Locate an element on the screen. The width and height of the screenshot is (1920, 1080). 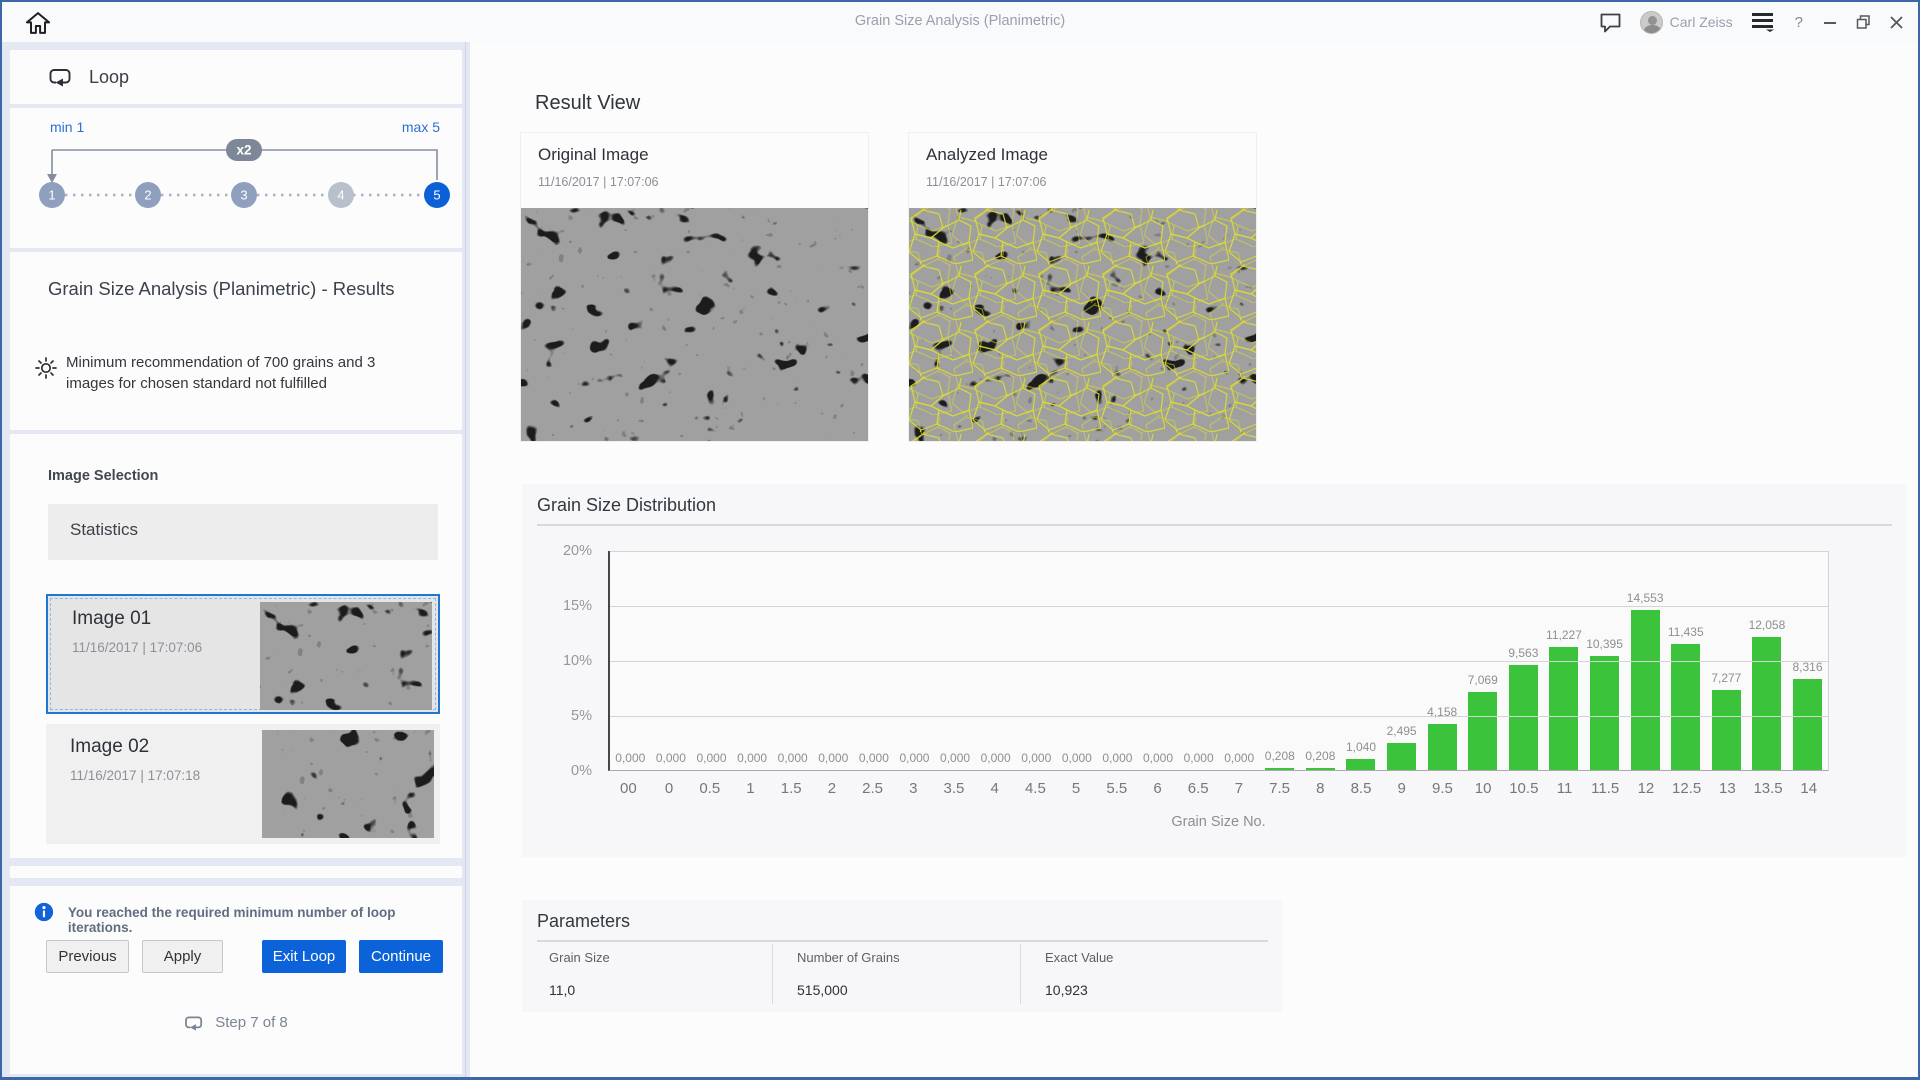
loop-stepper-panel: min 1 max 5 1 2 3 4 5 x2 is located at coordinates (236, 178).